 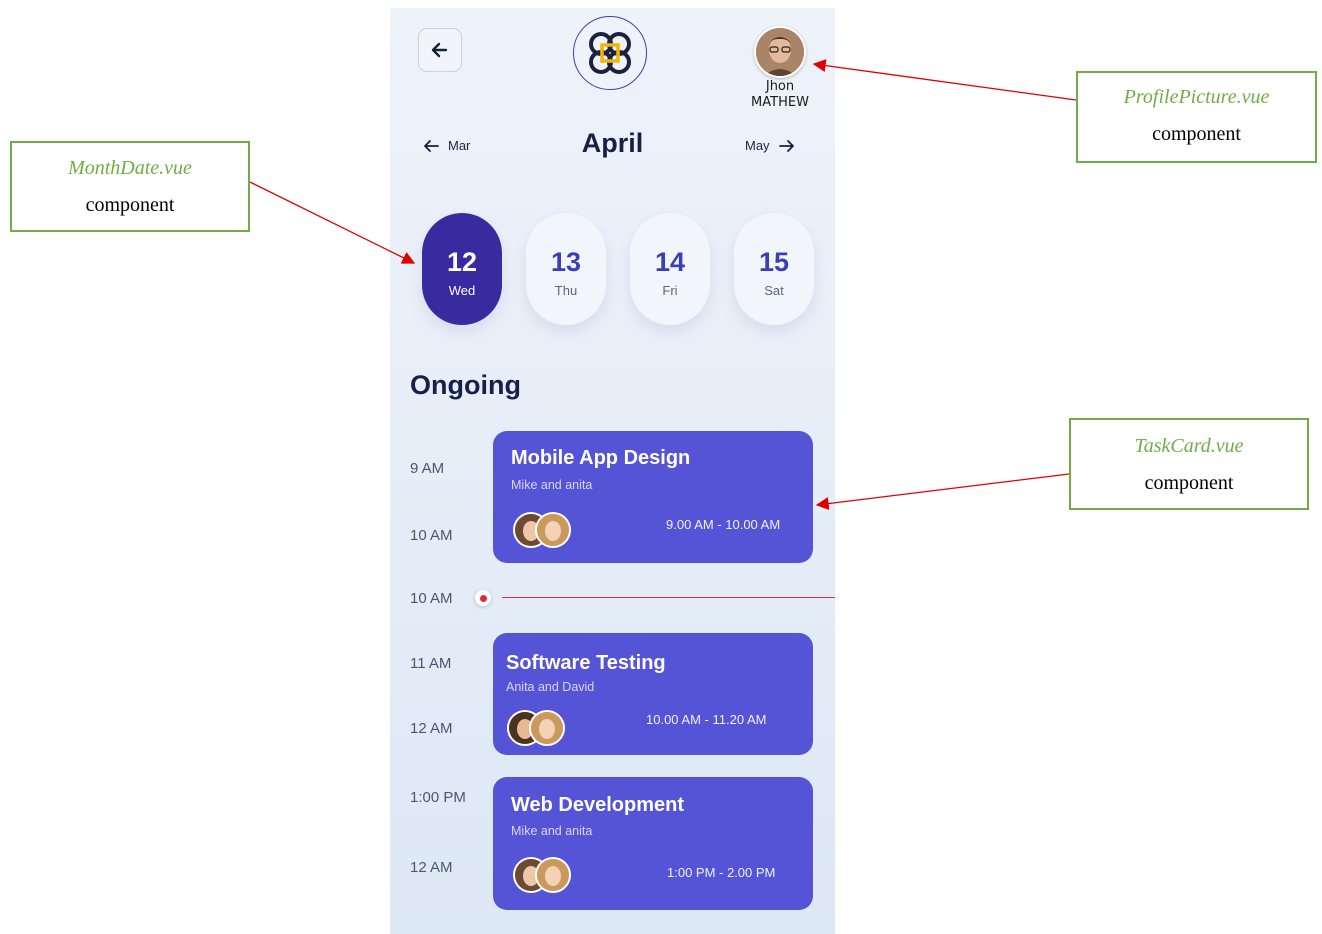 I want to click on arrow-taskcard, so click(x=942, y=492).